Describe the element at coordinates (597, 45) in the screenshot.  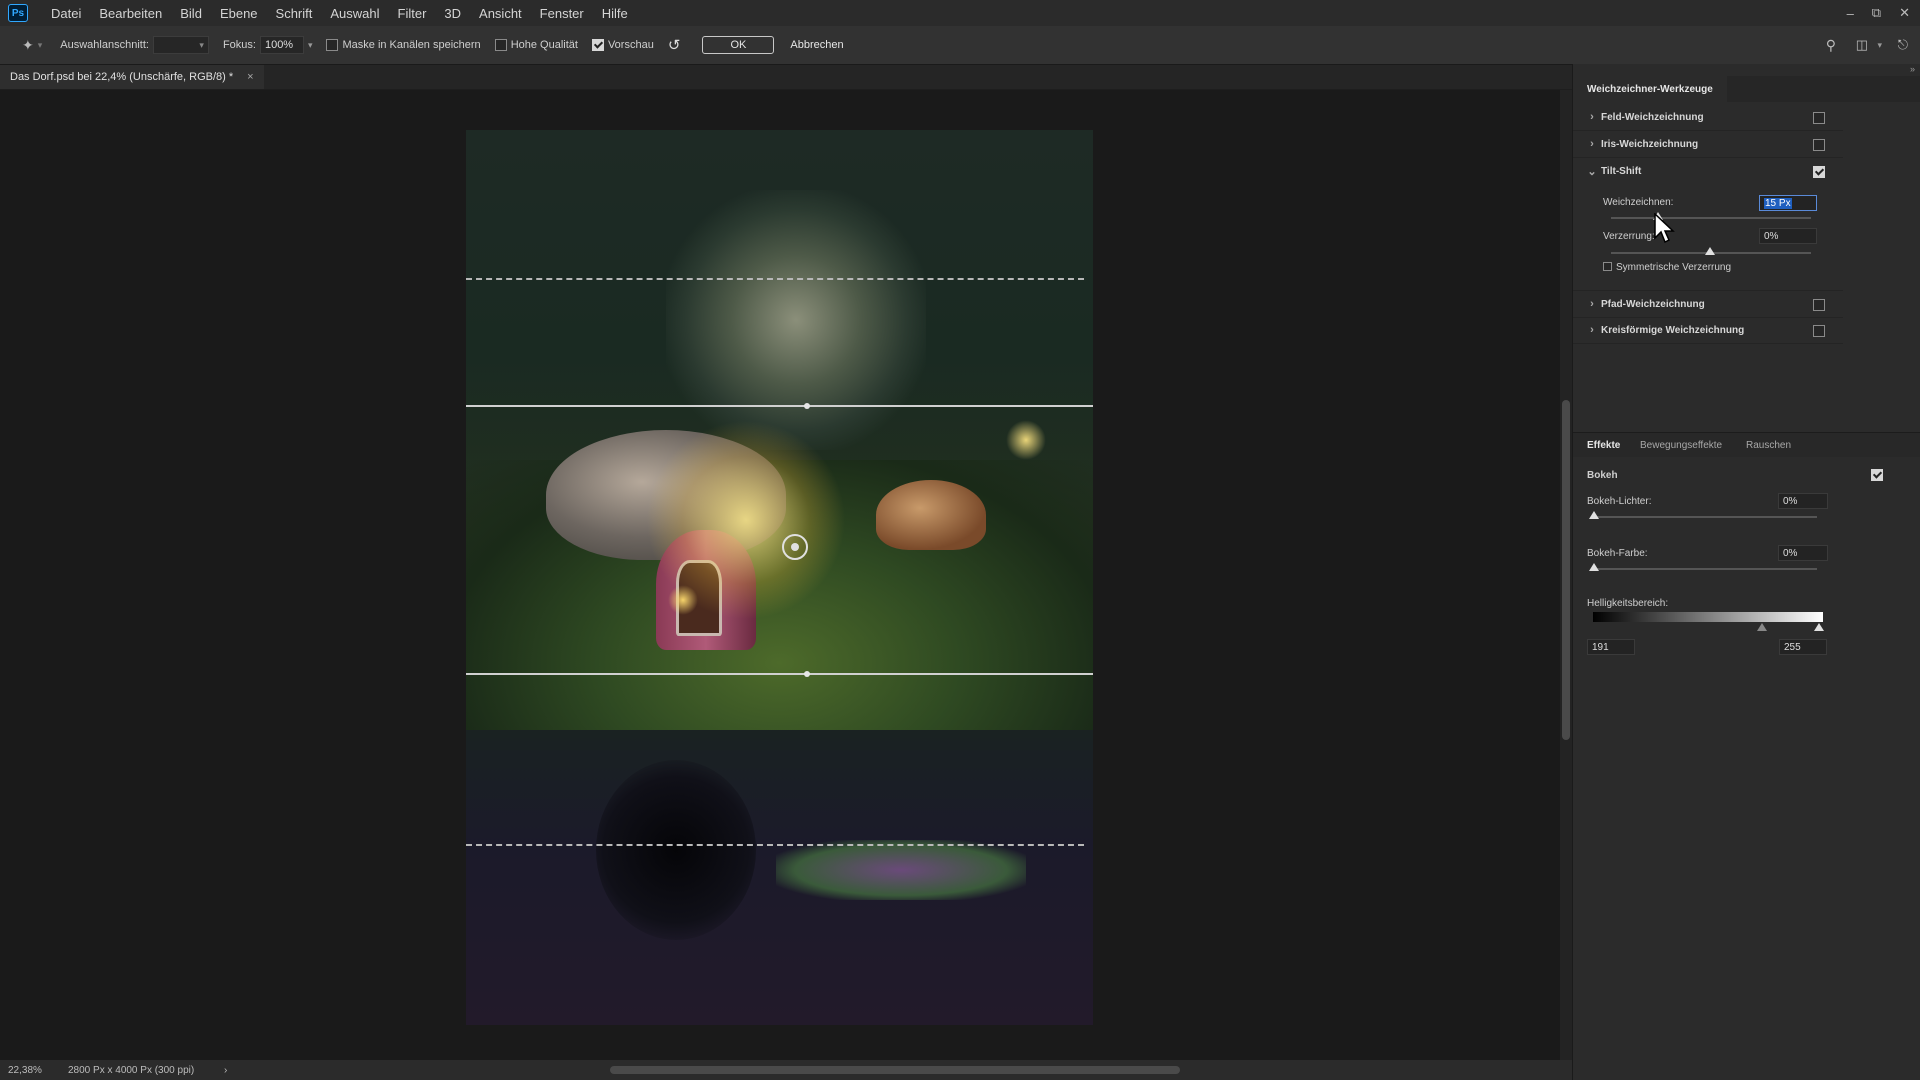
I see `preview-checkbox-box` at that location.